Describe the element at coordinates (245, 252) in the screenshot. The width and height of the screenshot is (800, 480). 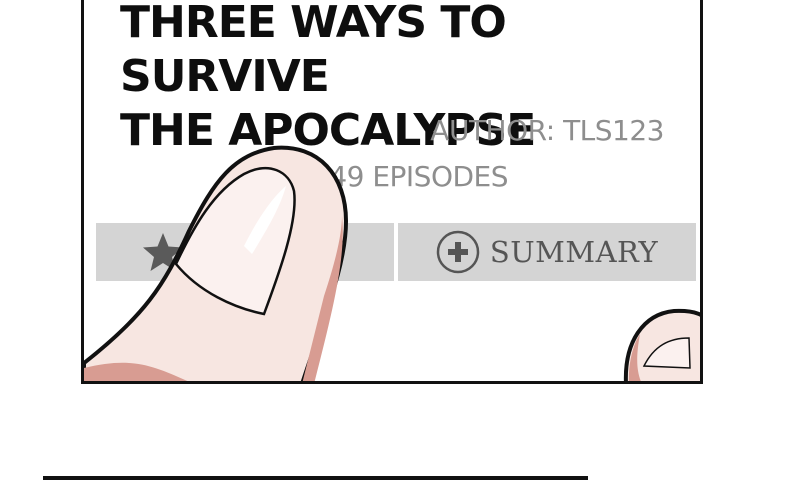
I see `favorite-button` at that location.